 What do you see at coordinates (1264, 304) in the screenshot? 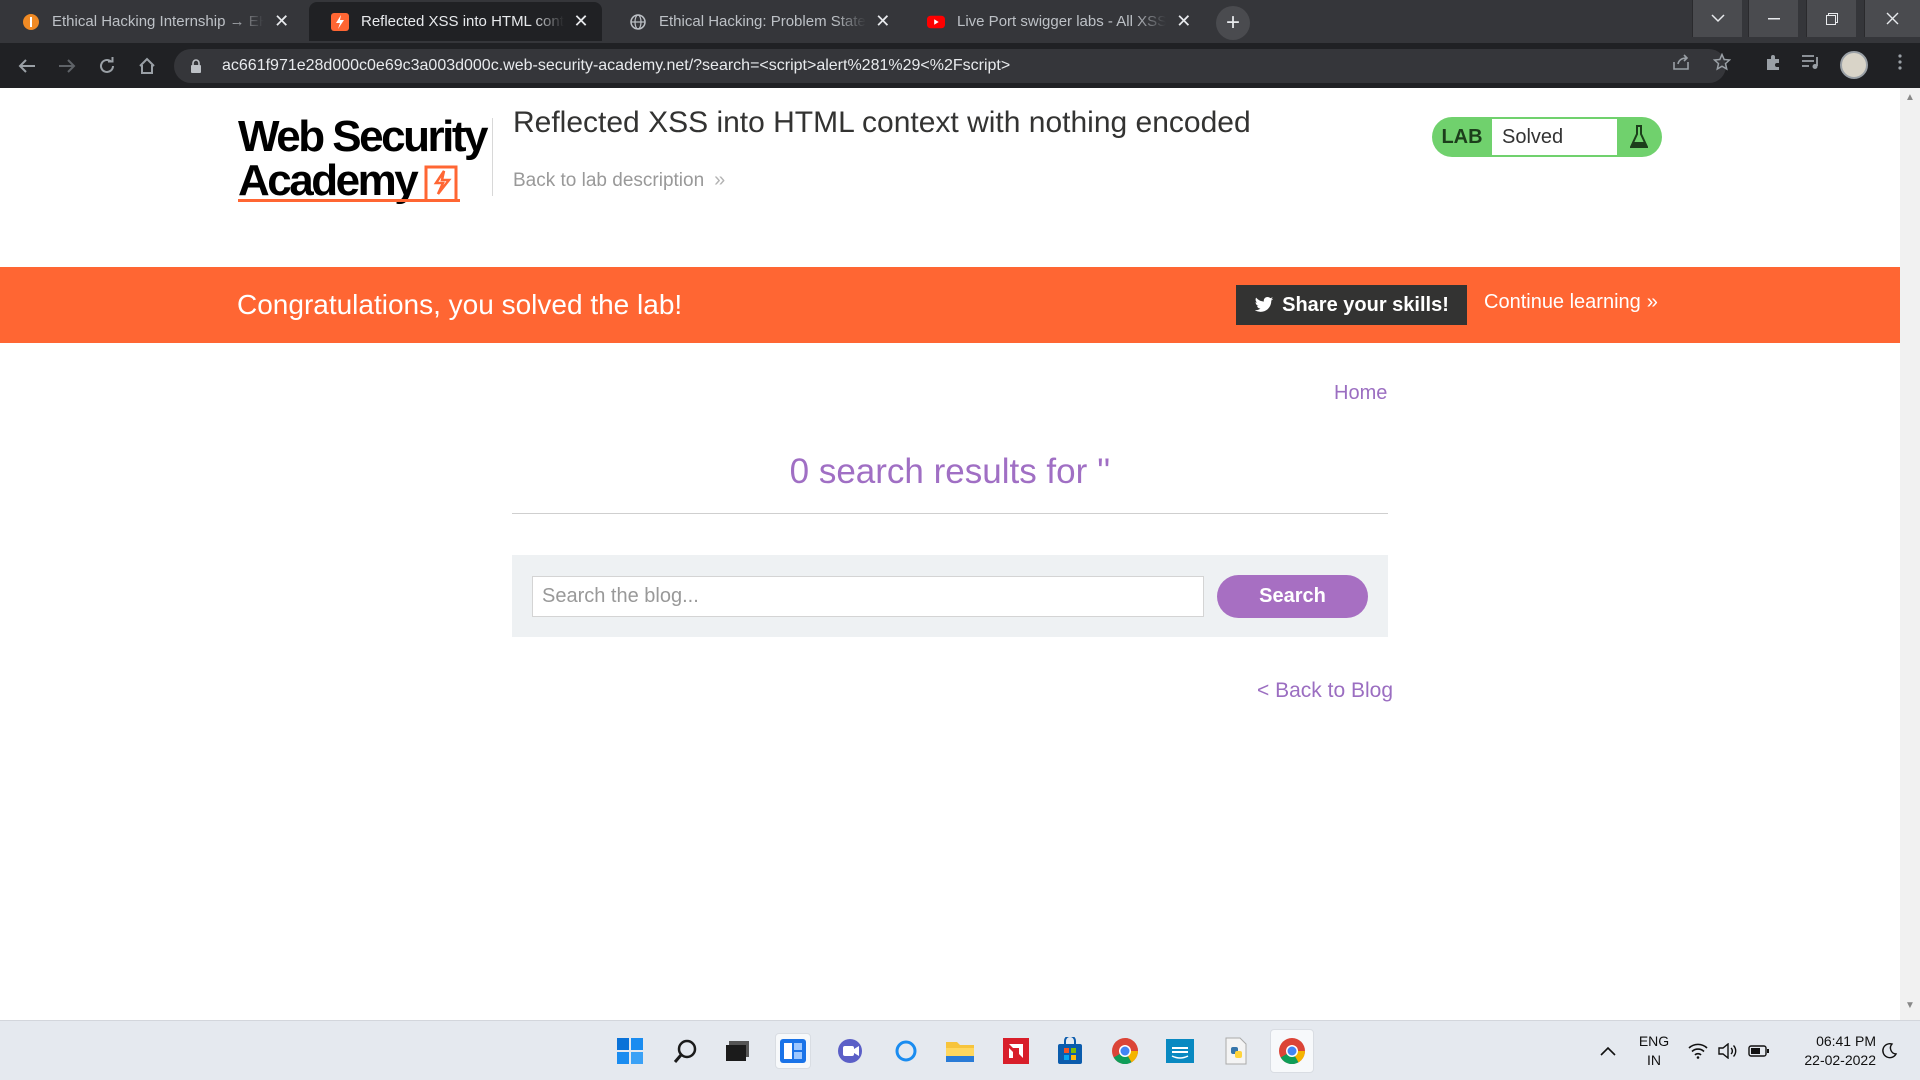
I see `twitter-icon` at bounding box center [1264, 304].